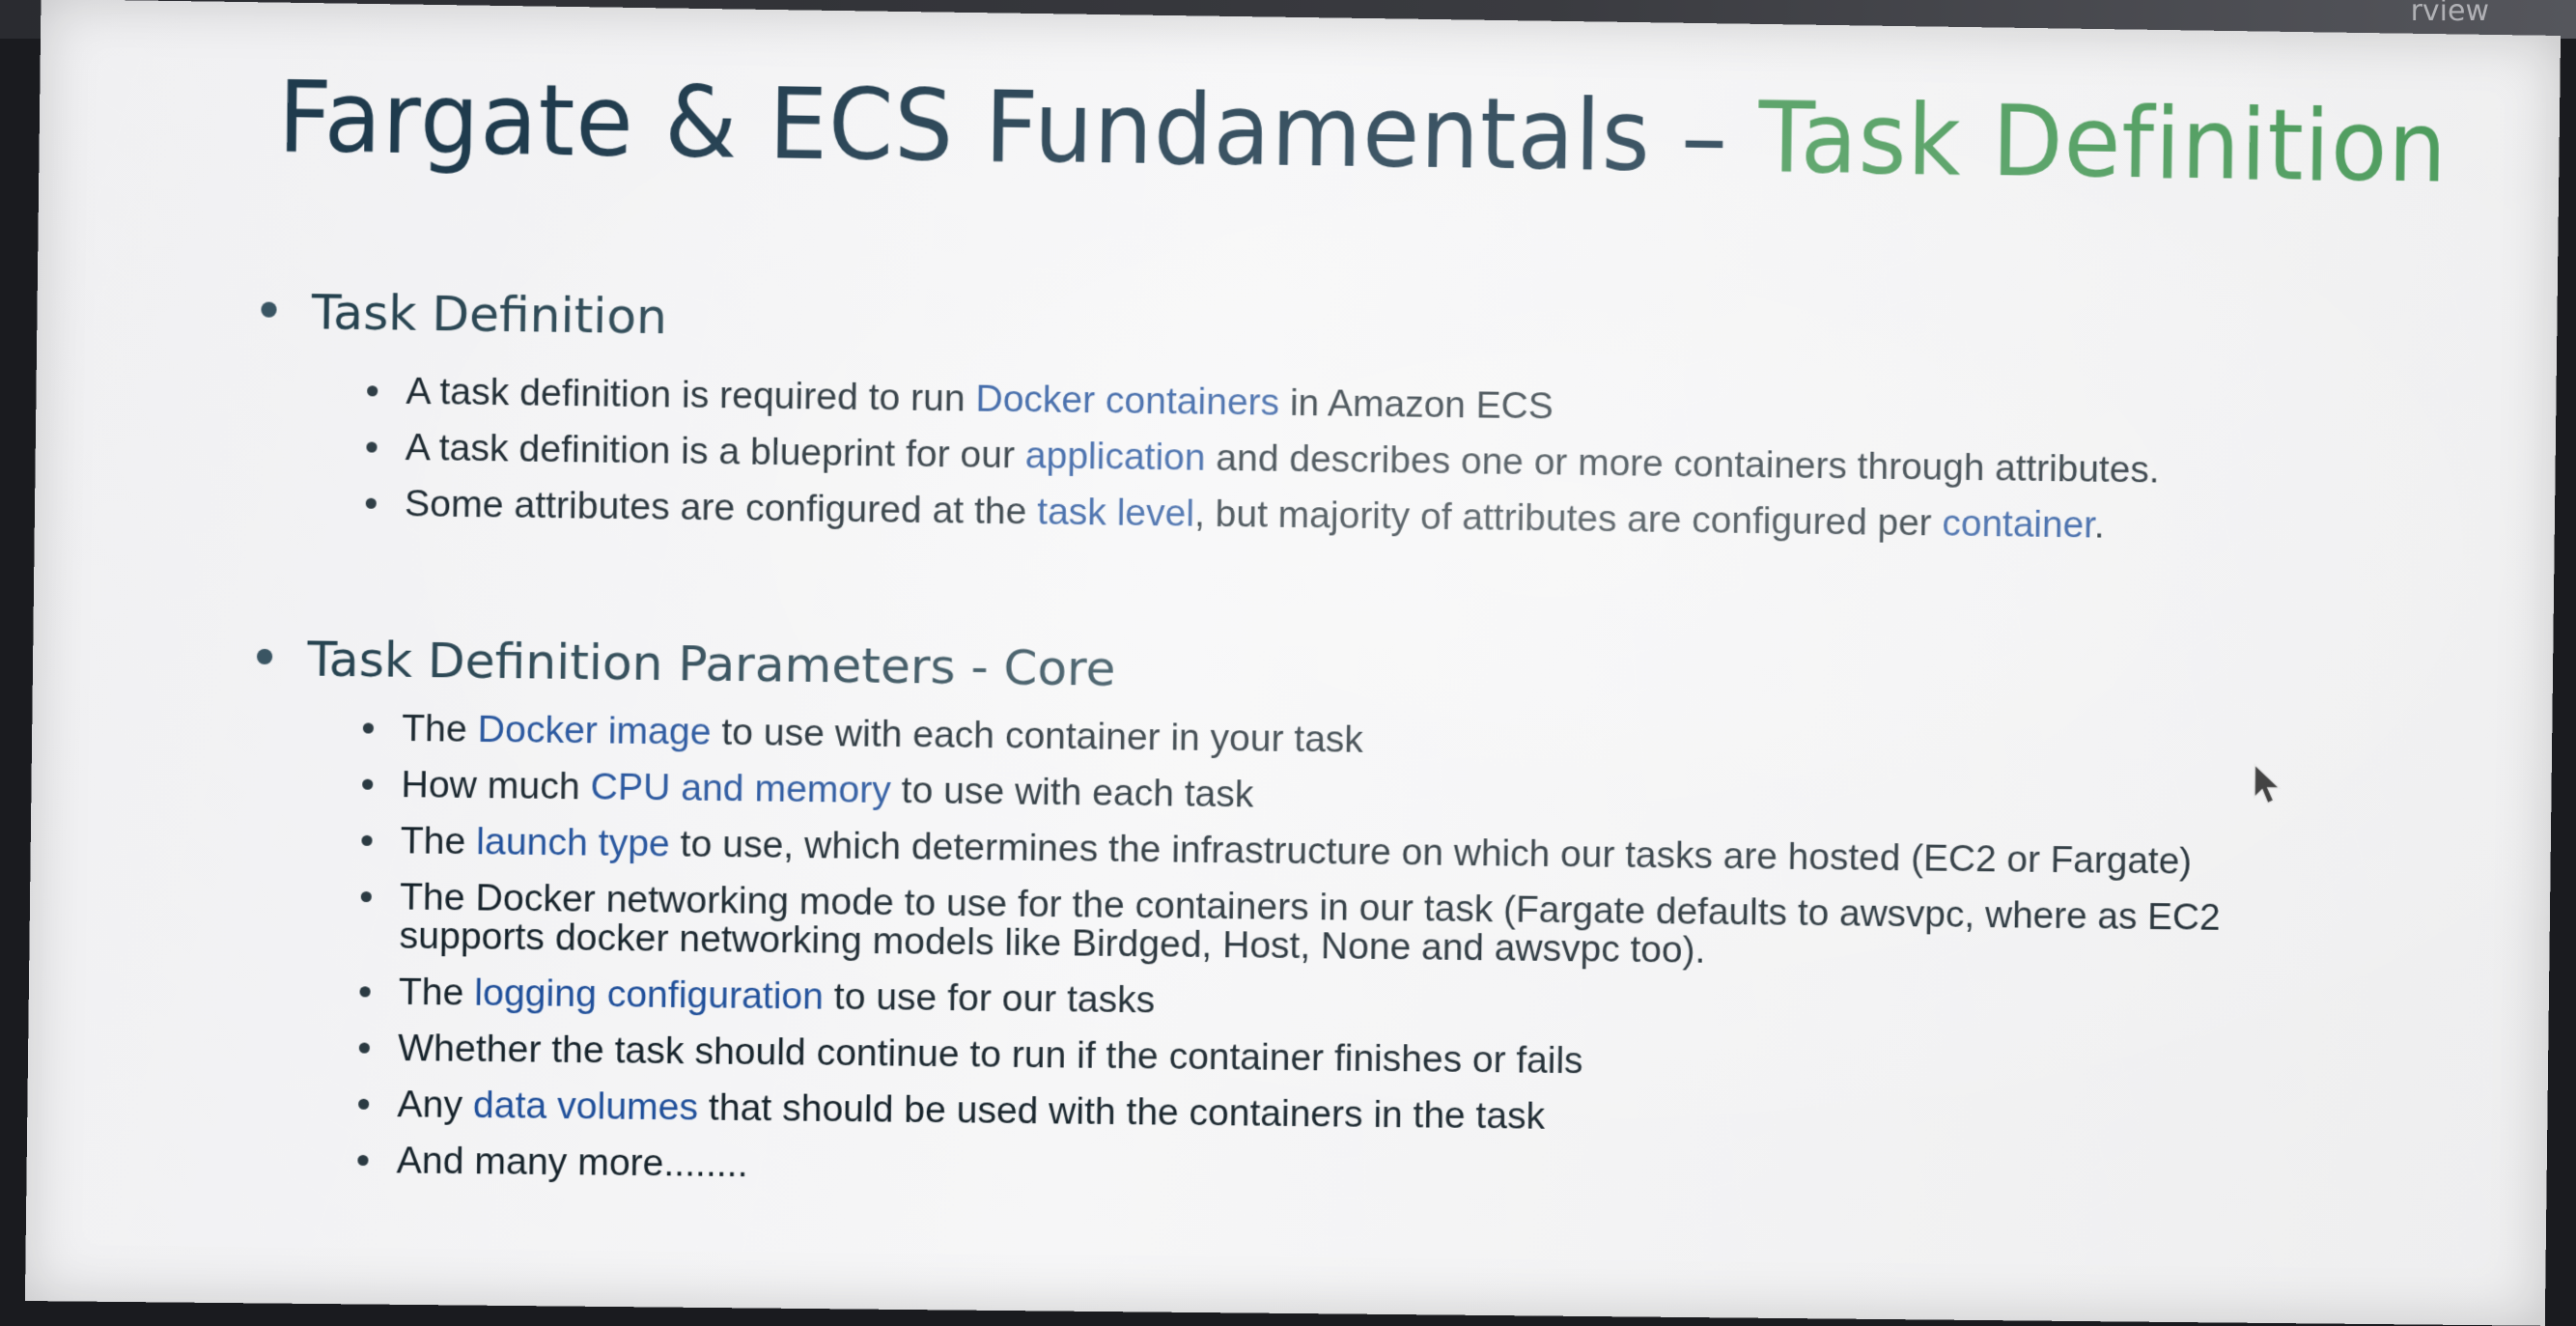  I want to click on highlighted-term: CPU and memory, so click(741, 789).